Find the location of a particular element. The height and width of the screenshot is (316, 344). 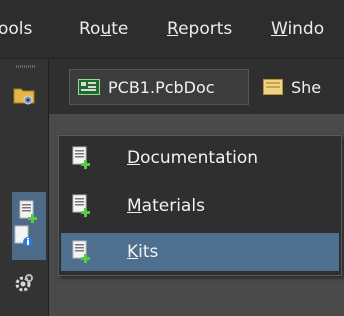

schematic-sheet-icon is located at coordinates (273, 87).